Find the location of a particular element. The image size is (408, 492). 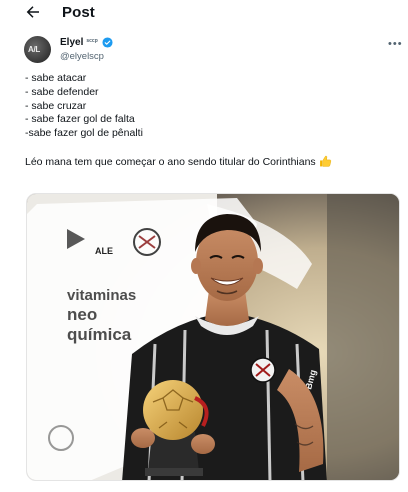

author-name-badge: sccp is located at coordinates (92, 40).